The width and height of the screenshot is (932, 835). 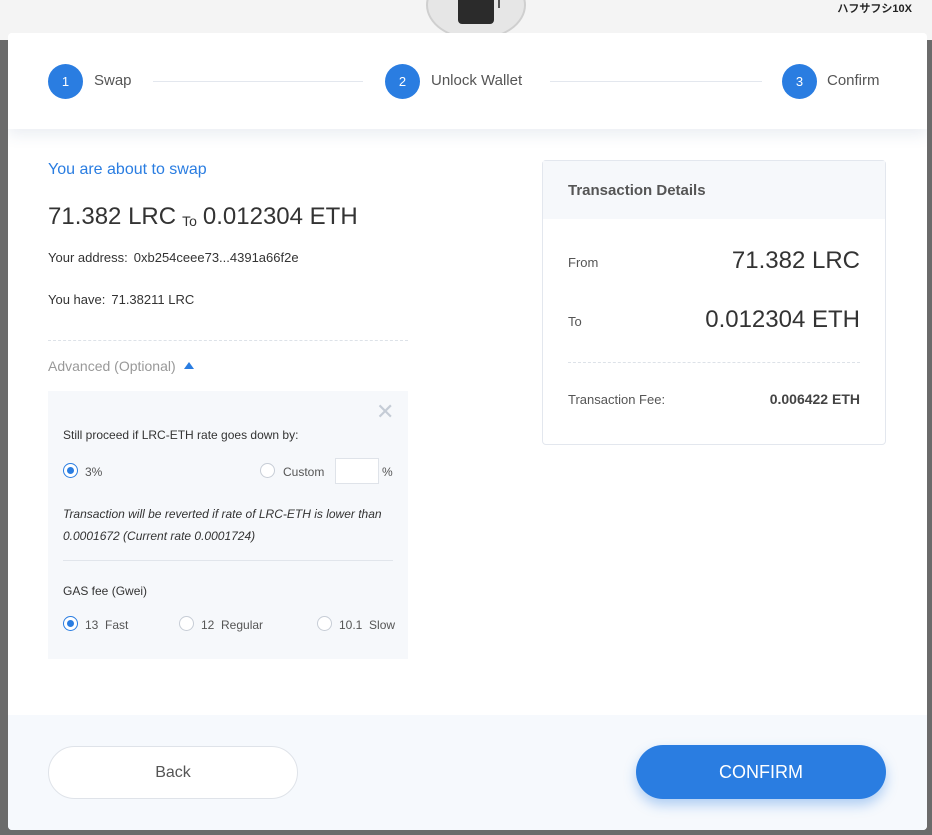 What do you see at coordinates (153, 299) in the screenshot?
I see `balance-value: 71.38211 LRC` at bounding box center [153, 299].